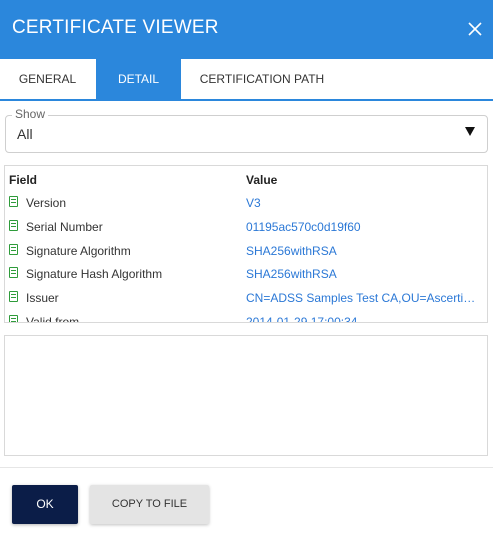  What do you see at coordinates (303, 227) in the screenshot?
I see `field-value: 01195ac570c0d19f60` at bounding box center [303, 227].